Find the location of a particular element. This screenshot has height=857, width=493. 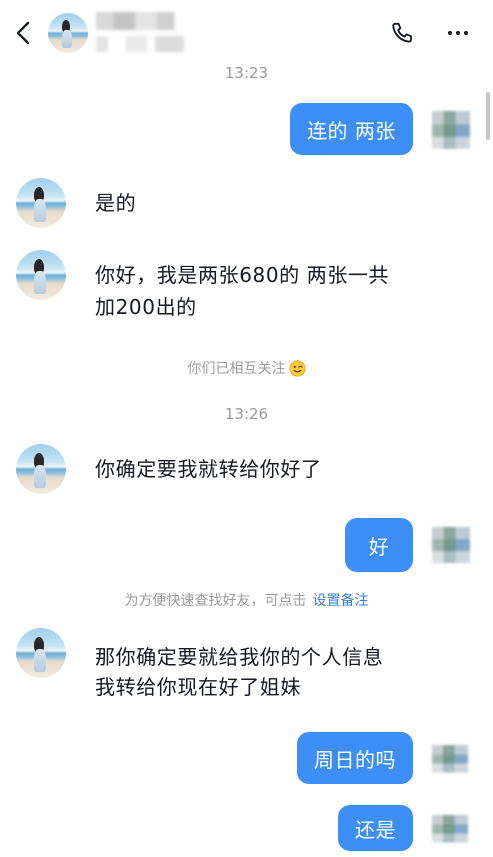

message-line: 你确定要我就转给你好了 is located at coordinates (208, 469).